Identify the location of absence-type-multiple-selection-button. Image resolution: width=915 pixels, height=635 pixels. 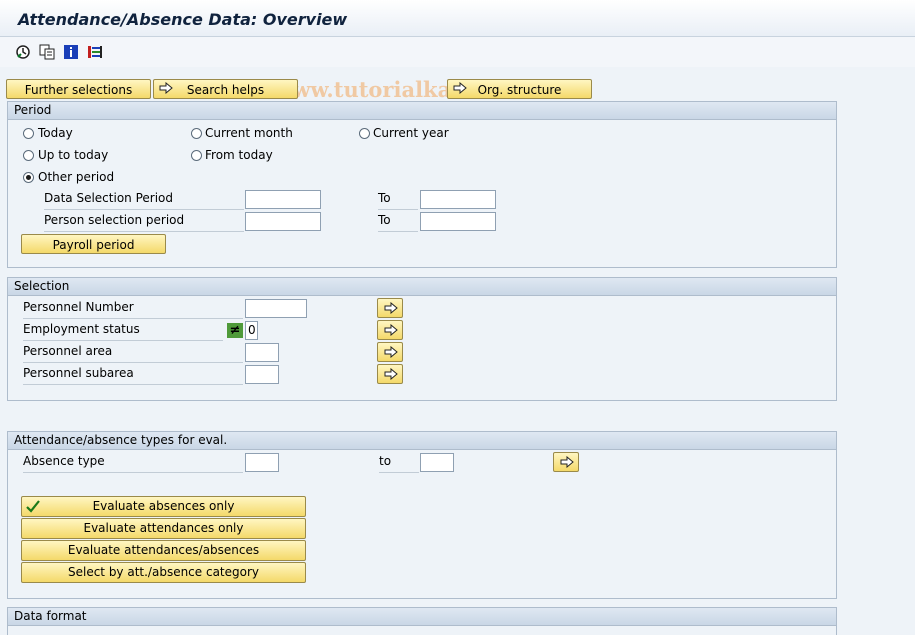
(566, 462).